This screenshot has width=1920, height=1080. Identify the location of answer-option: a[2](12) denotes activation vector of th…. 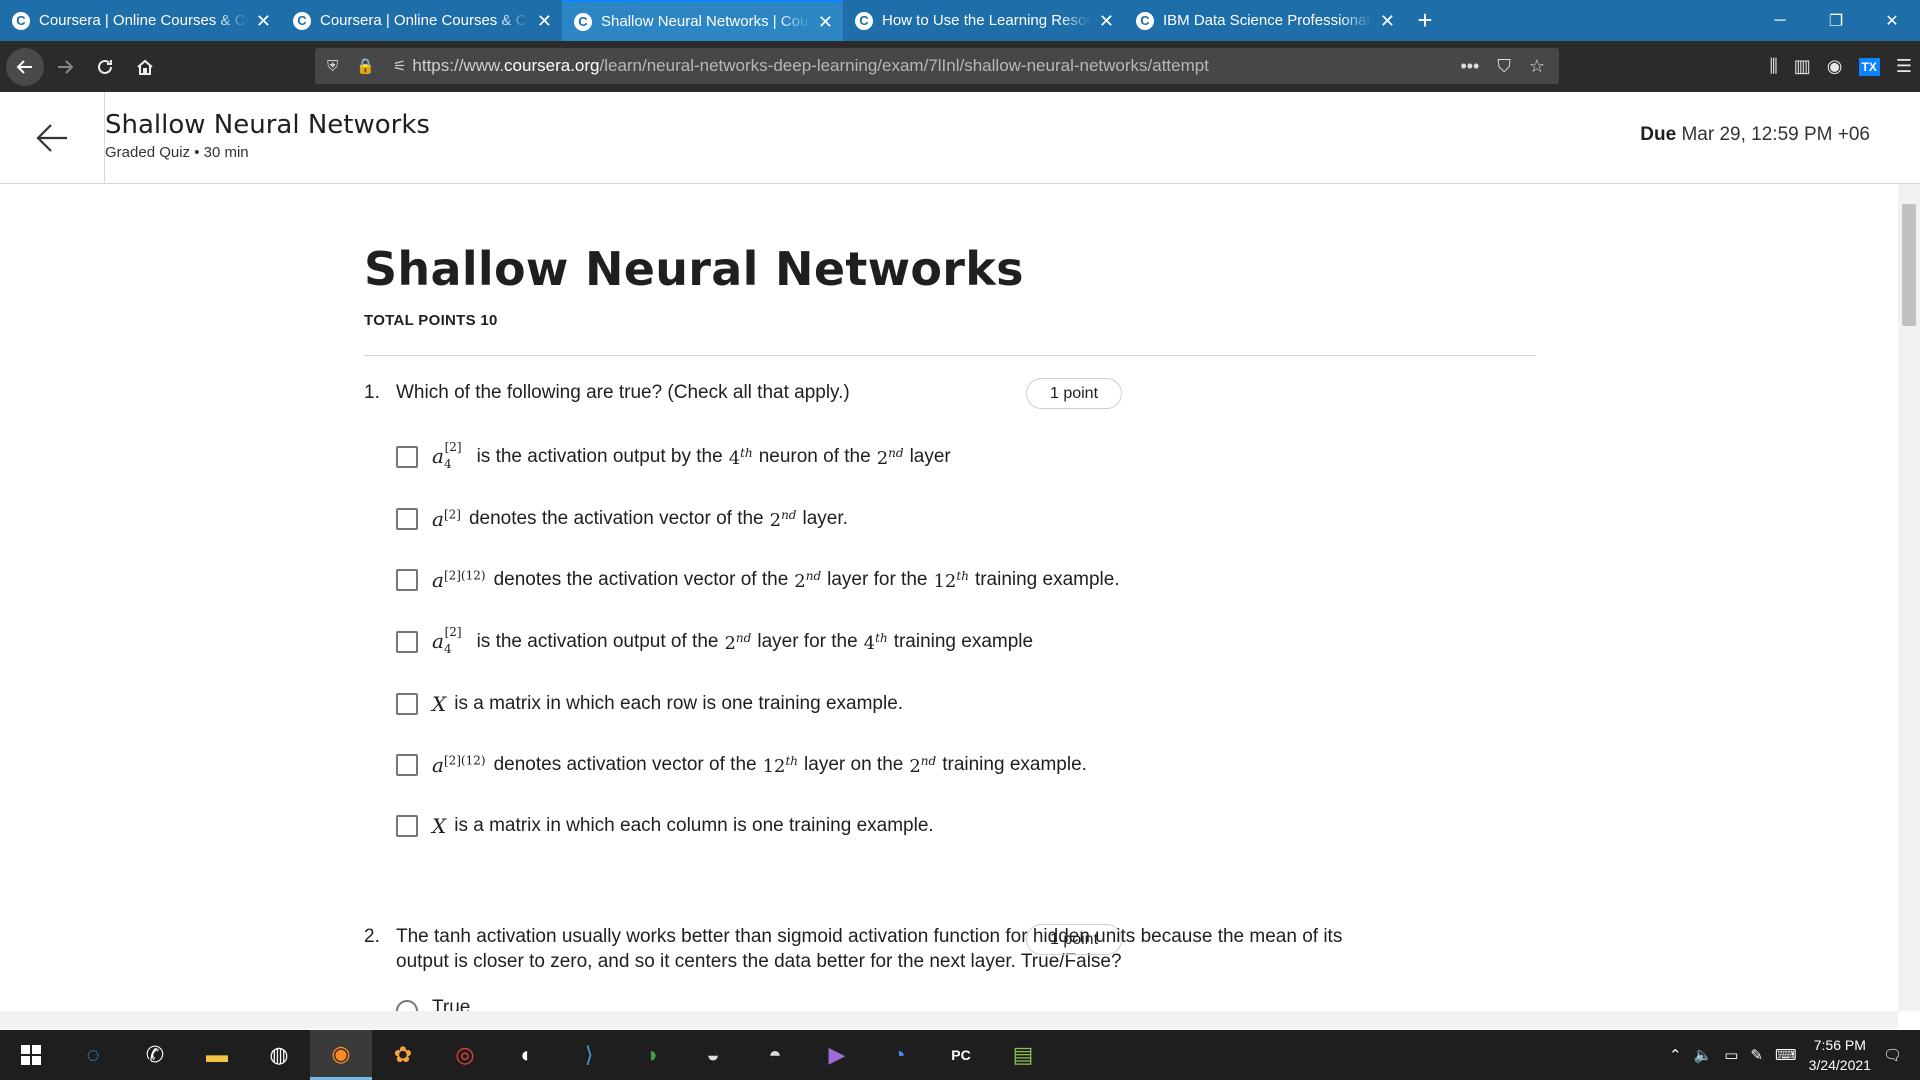
(741, 765).